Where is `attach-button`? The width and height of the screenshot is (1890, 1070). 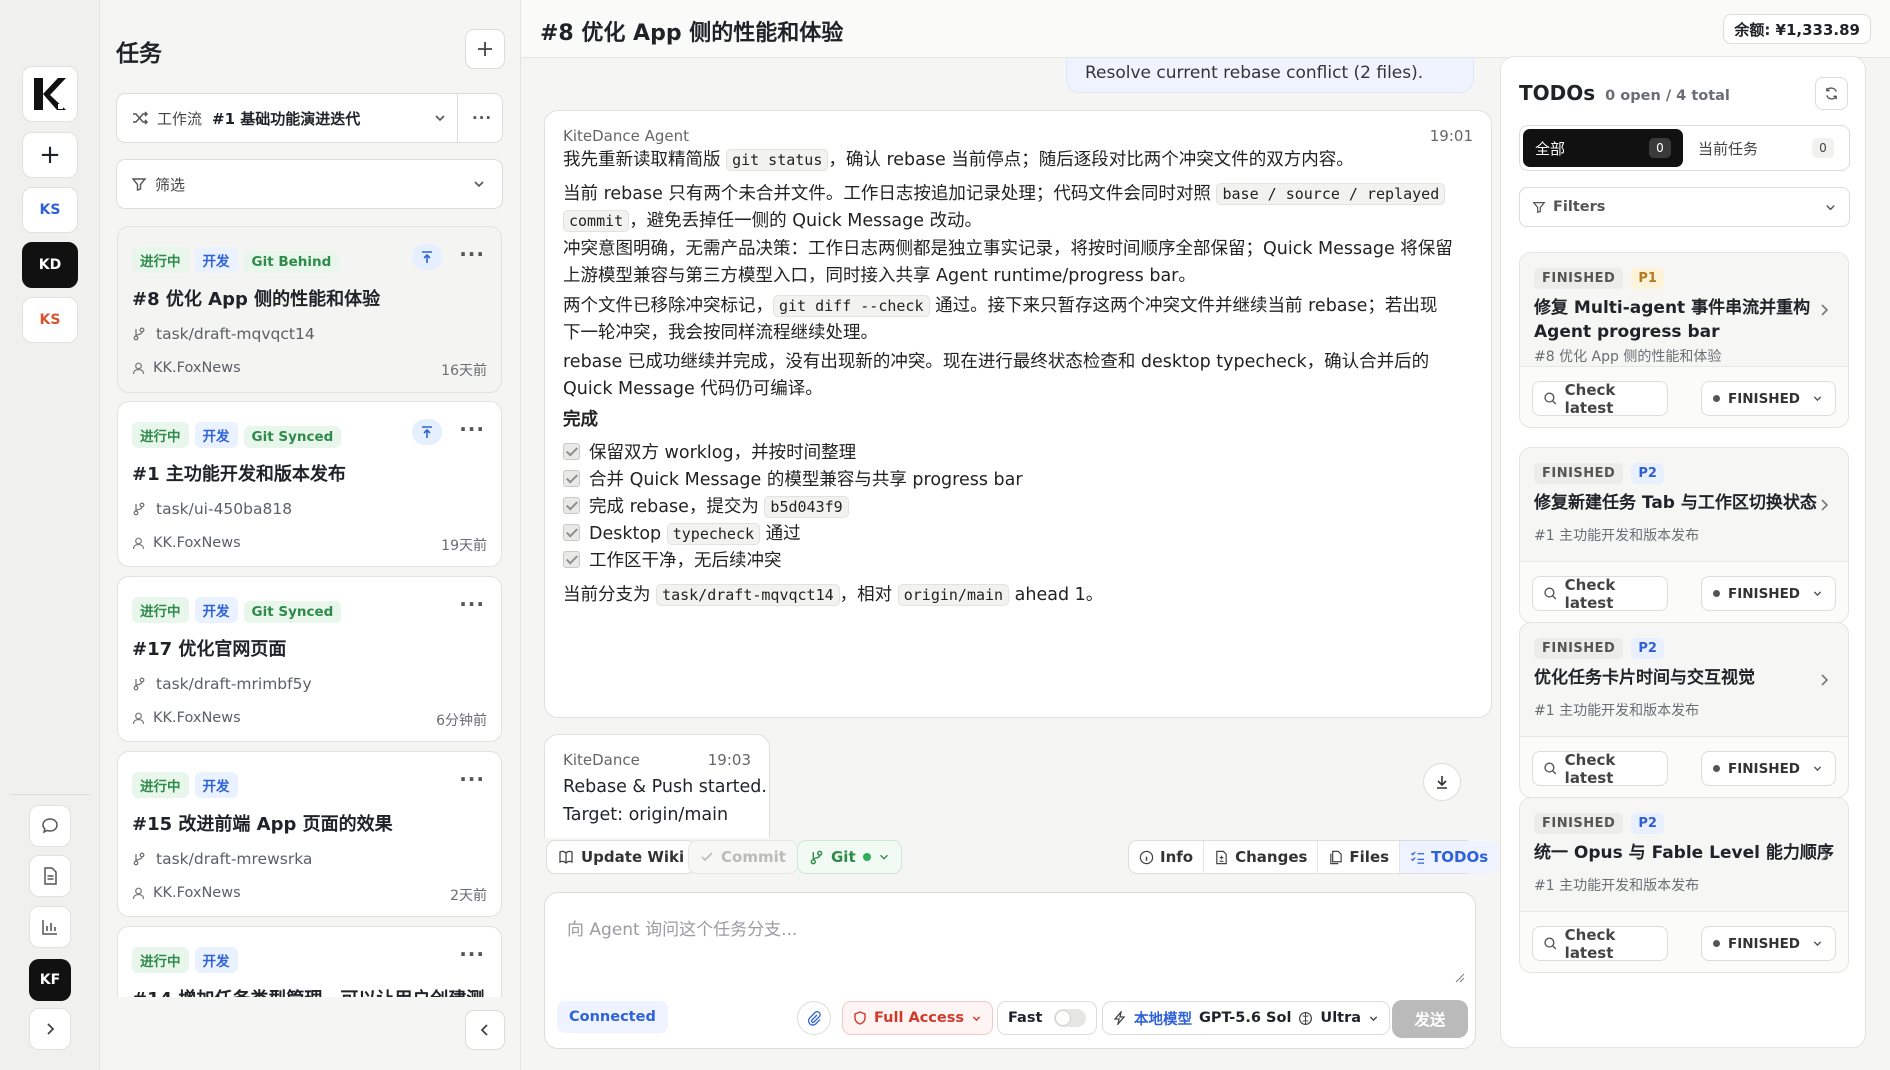 attach-button is located at coordinates (814, 1018).